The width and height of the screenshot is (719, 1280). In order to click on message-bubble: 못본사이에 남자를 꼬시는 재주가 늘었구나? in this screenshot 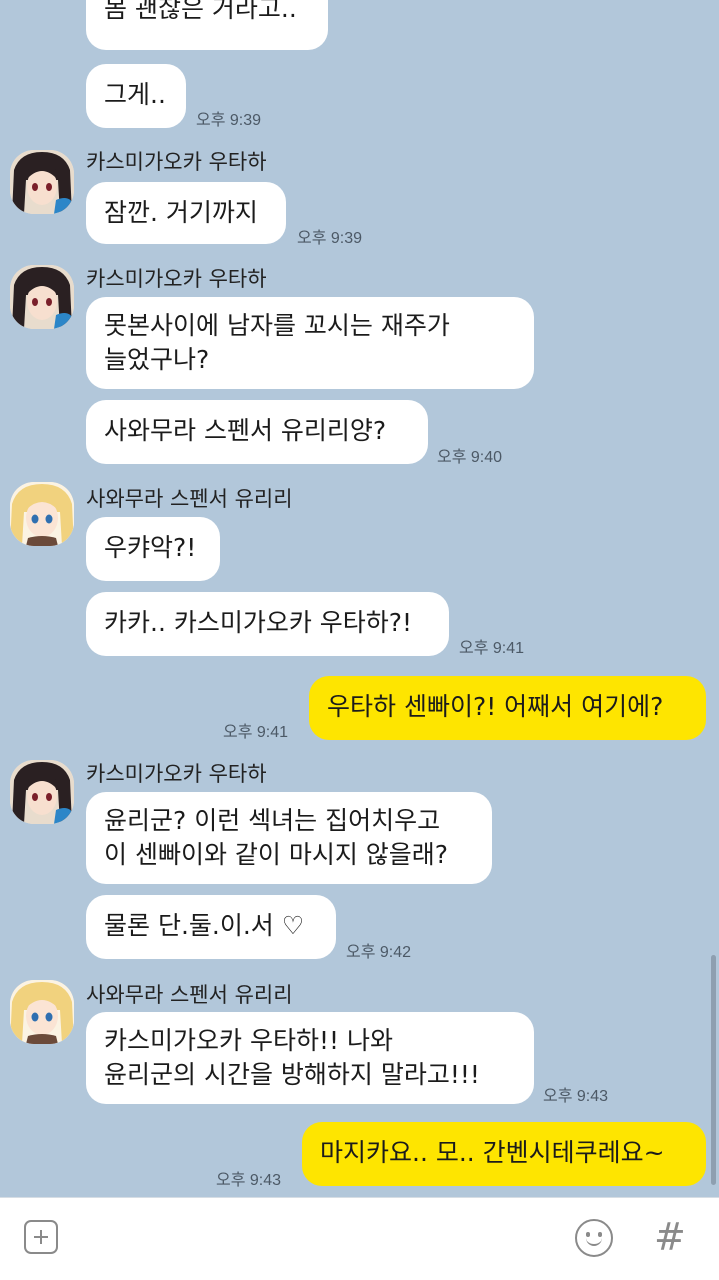, I will do `click(310, 343)`.